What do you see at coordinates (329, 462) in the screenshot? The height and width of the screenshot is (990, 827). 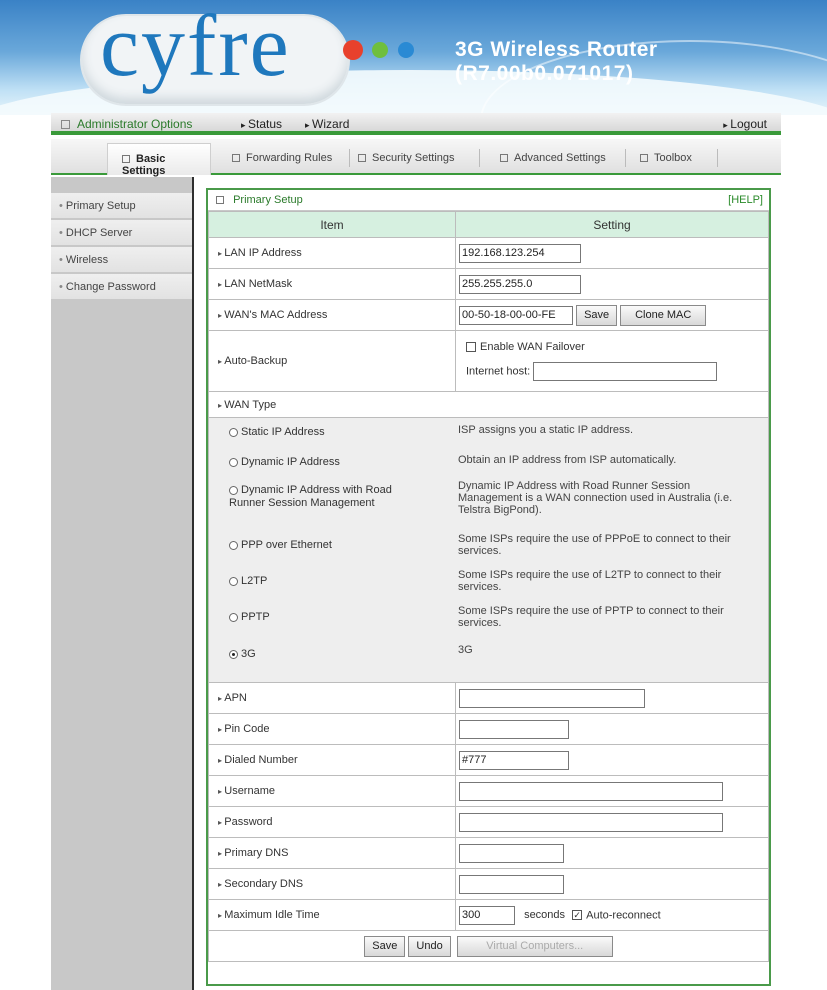 I see `wan-option-dynamic: Dynamic IP Address` at bounding box center [329, 462].